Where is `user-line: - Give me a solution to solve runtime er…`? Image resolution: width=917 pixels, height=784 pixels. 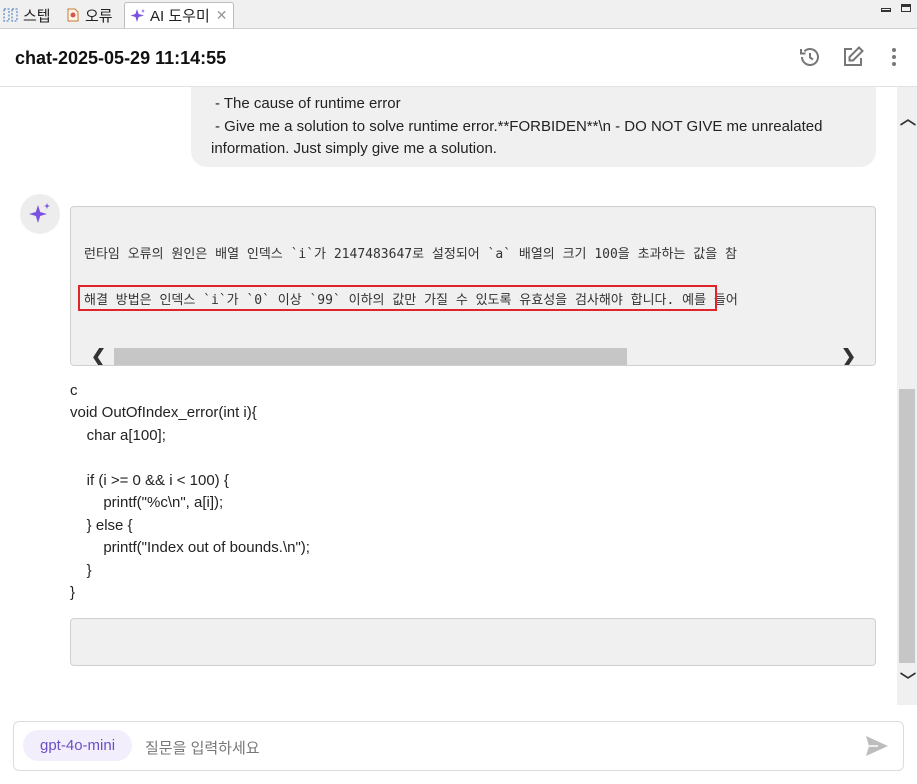
user-line: - Give me a solution to solve runtime er… is located at coordinates (519, 126).